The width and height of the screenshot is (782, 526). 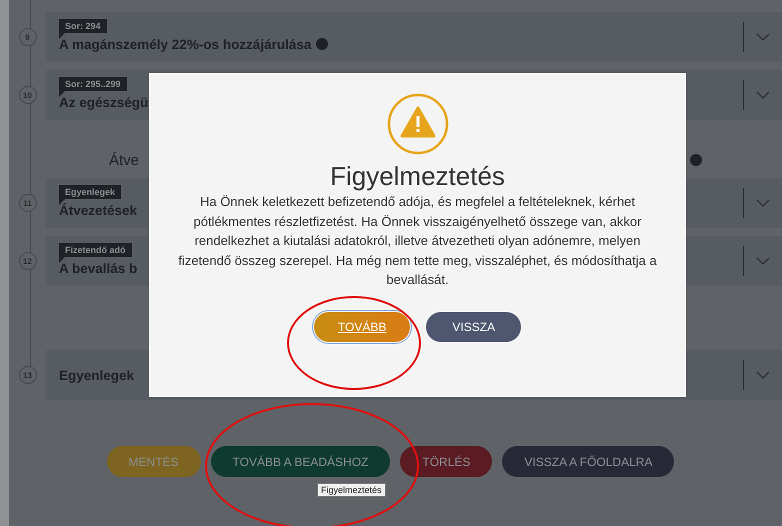 What do you see at coordinates (351, 490) in the screenshot?
I see `tooltip: Figyelmeztetés` at bounding box center [351, 490].